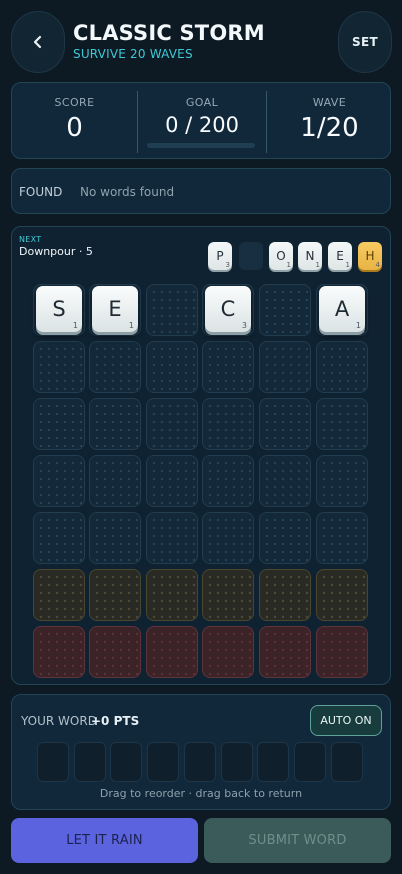 The width and height of the screenshot is (402, 874). What do you see at coordinates (169, 33) in the screenshot?
I see `game-title: CLASSIC STORM` at bounding box center [169, 33].